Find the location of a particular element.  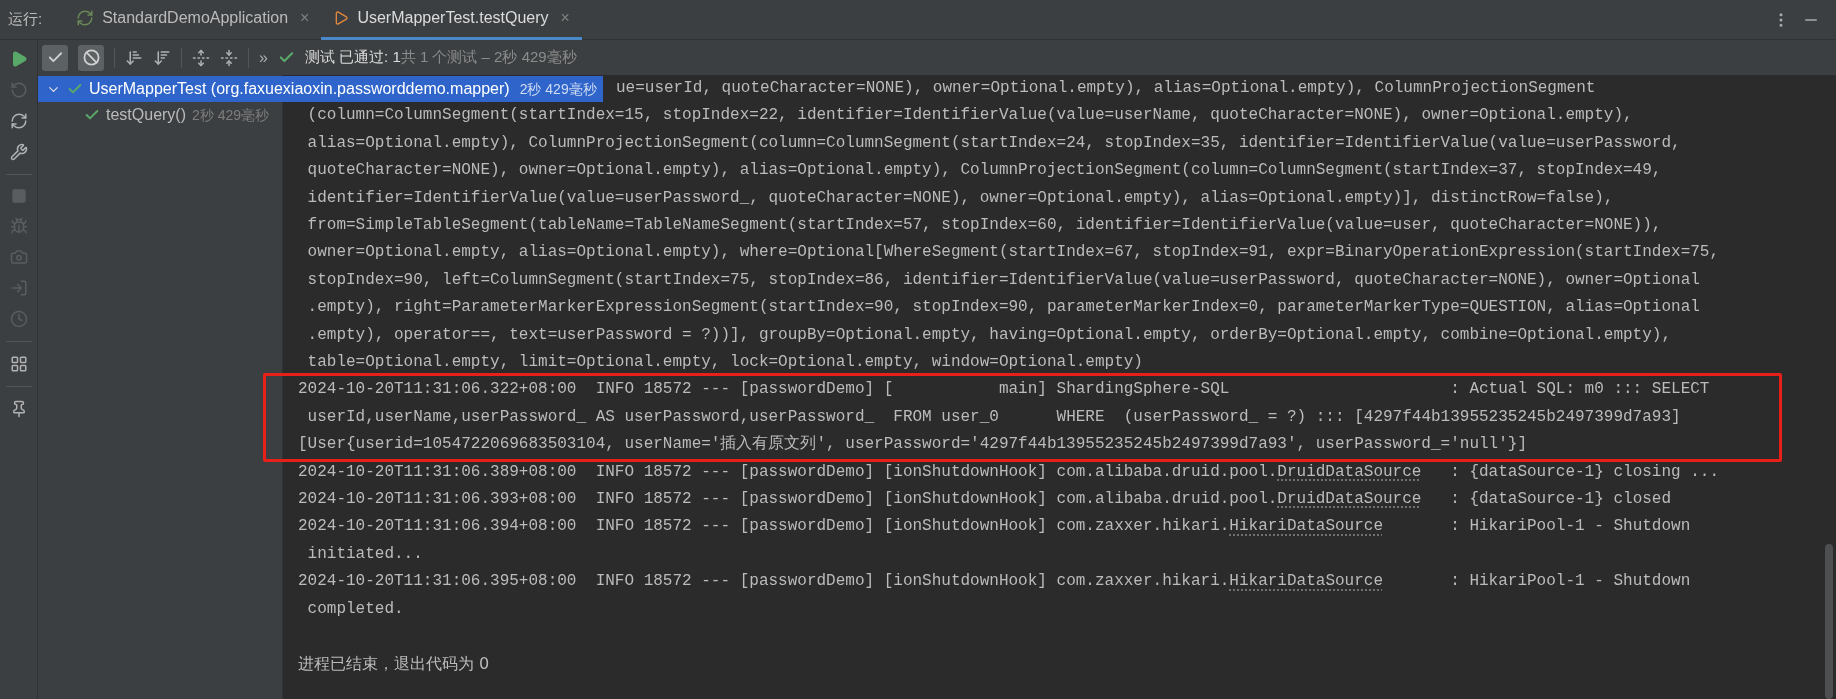

collapse-all-icon is located at coordinates (229, 57).